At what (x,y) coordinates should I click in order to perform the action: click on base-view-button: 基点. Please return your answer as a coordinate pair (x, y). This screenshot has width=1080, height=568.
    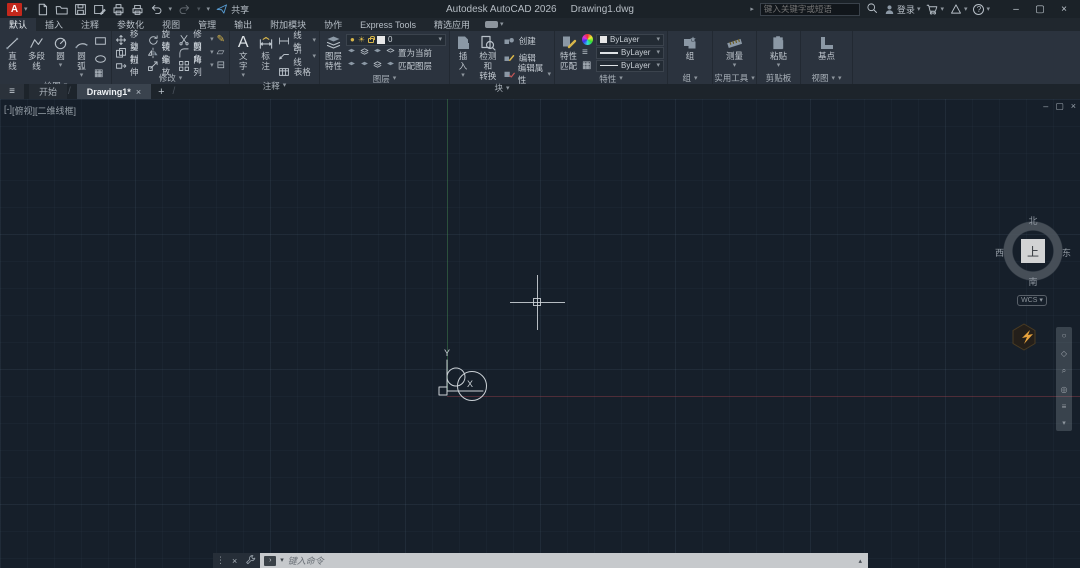
    Looking at the image, I should click on (826, 52).